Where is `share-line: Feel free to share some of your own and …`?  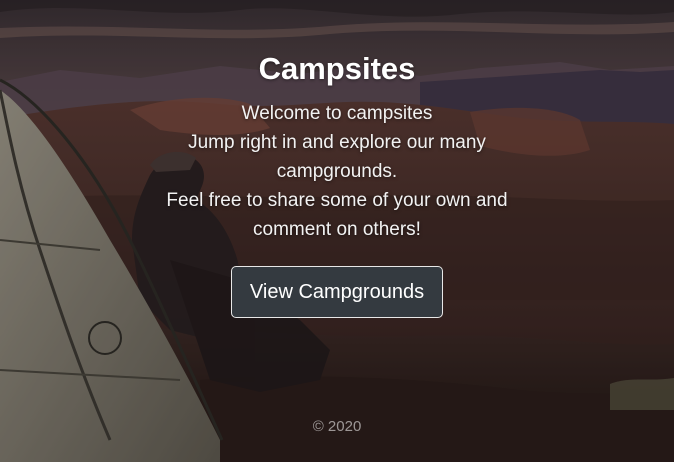 share-line: Feel free to share some of your own and … is located at coordinates (337, 215).